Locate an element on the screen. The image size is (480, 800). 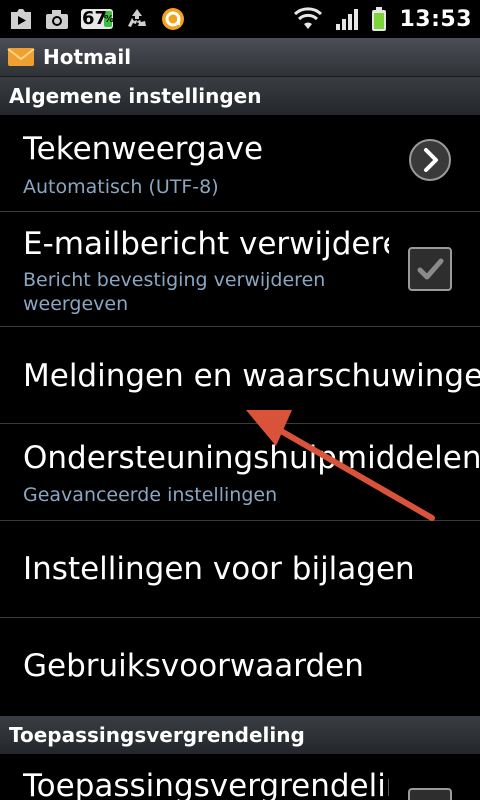
setting-title: Instellingen voor bijlagen is located at coordinates (219, 569).